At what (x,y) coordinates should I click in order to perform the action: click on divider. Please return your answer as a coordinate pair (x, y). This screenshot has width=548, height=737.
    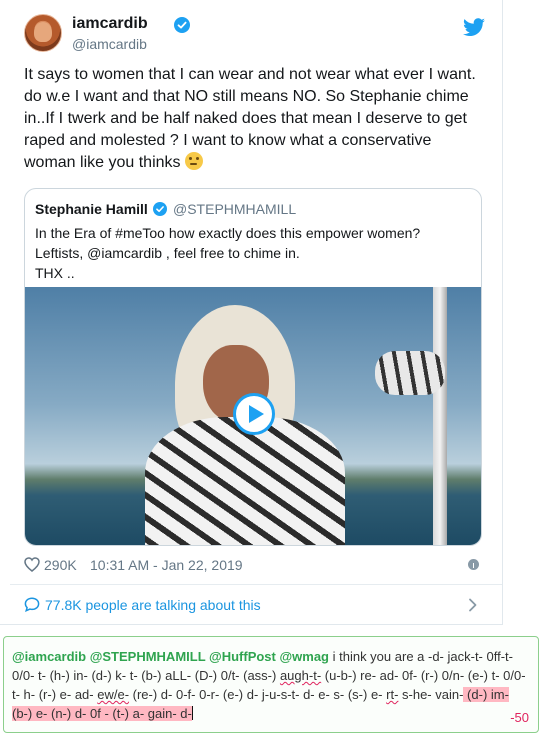
    Looking at the image, I should click on (256, 584).